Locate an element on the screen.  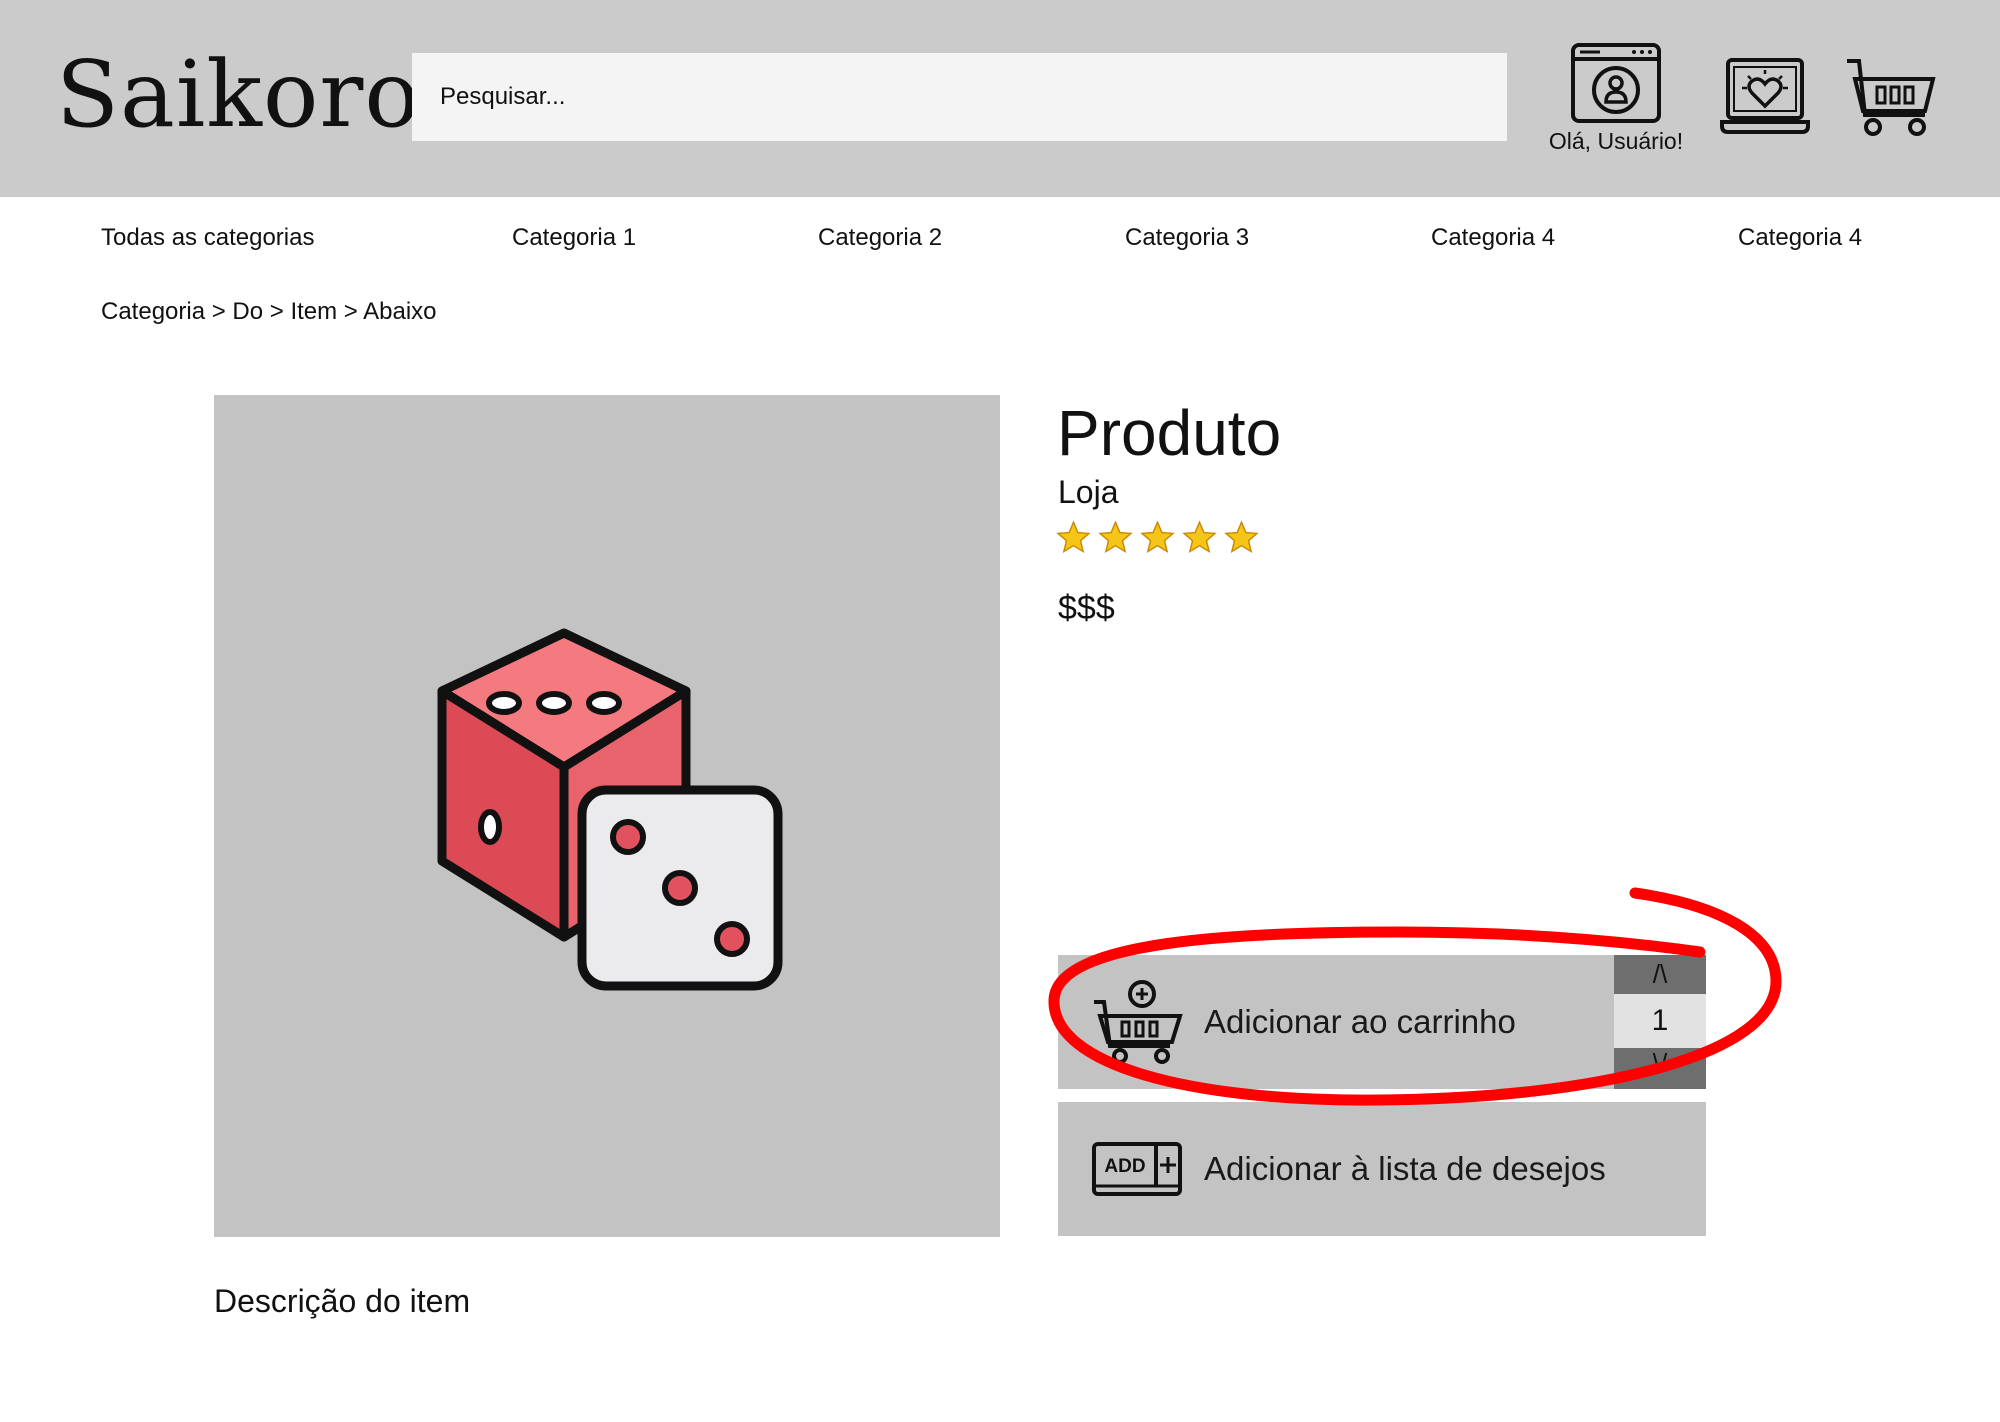
store-link: Loja is located at coordinates (1088, 492).